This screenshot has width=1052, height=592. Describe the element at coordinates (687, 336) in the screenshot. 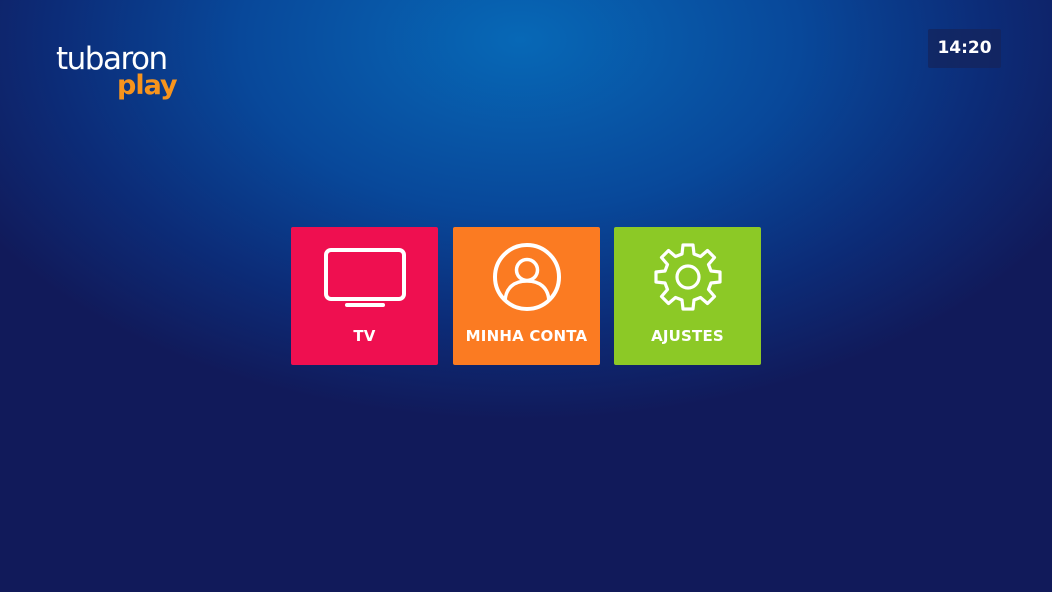

I see `ajustes-label: AJUSTES` at that location.